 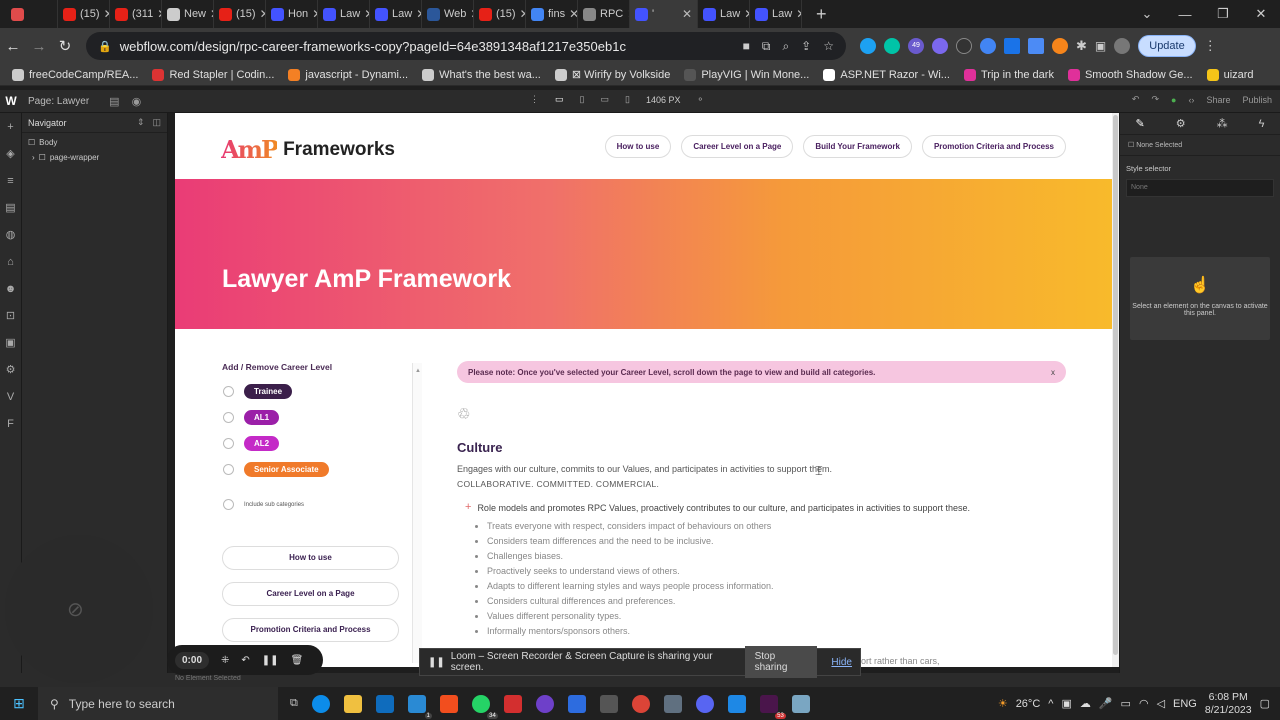 What do you see at coordinates (1028, 704) in the screenshot?
I see `weather-temp: 26°C` at bounding box center [1028, 704].